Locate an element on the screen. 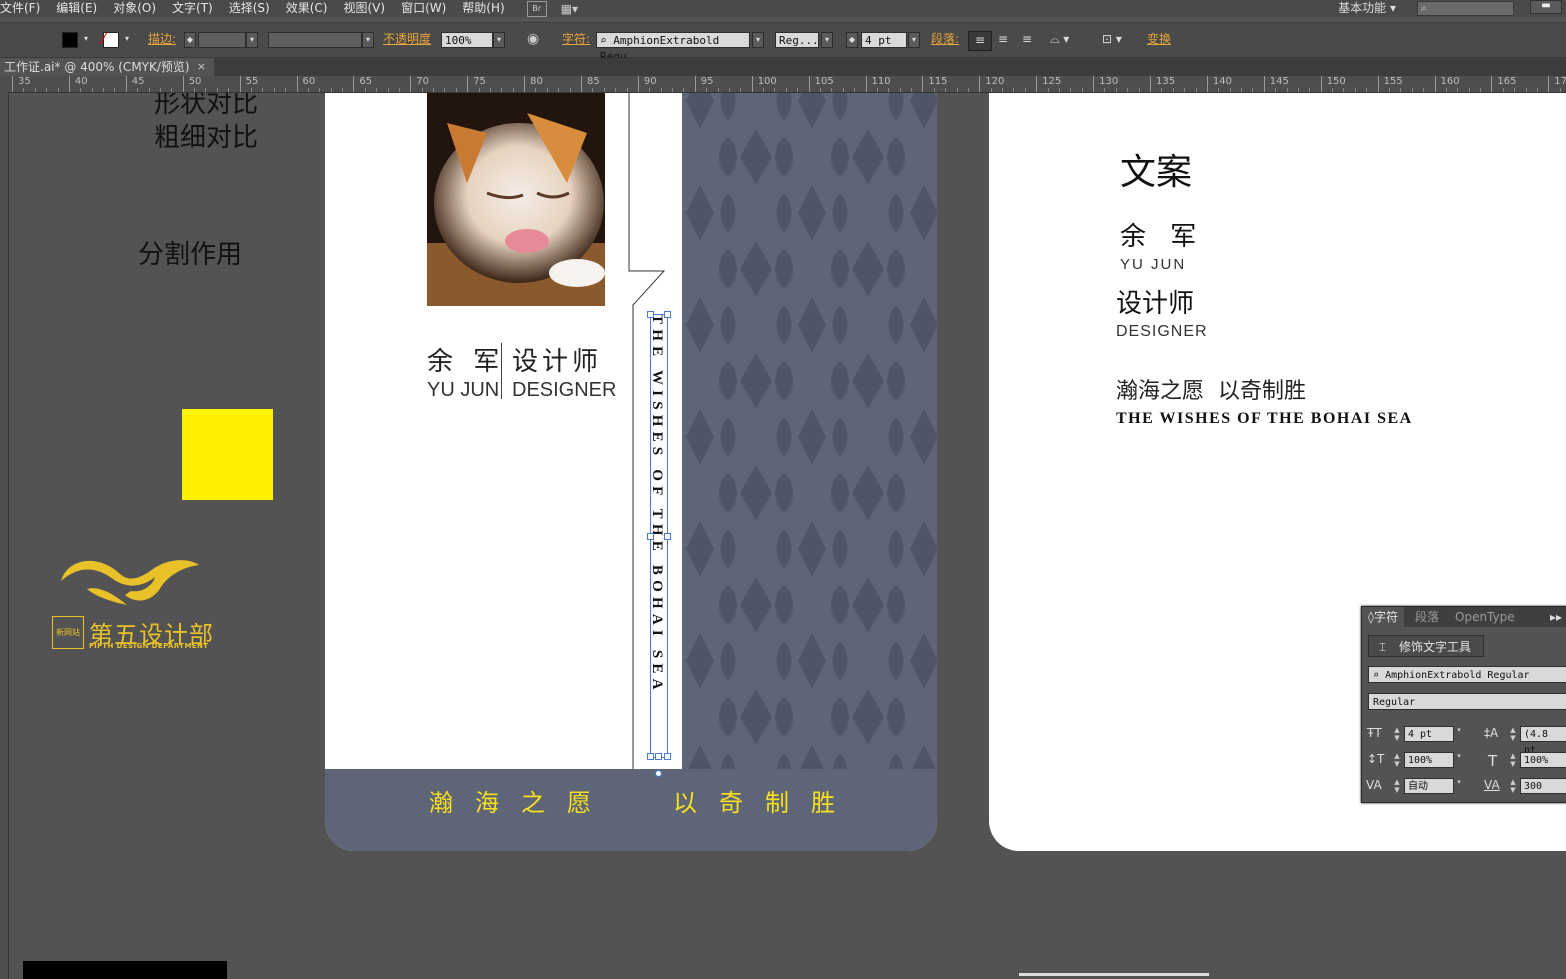 The width and height of the screenshot is (1566, 979). back-slogan-cn: 瀚海之愿 以奇制胜 is located at coordinates (1211, 389).